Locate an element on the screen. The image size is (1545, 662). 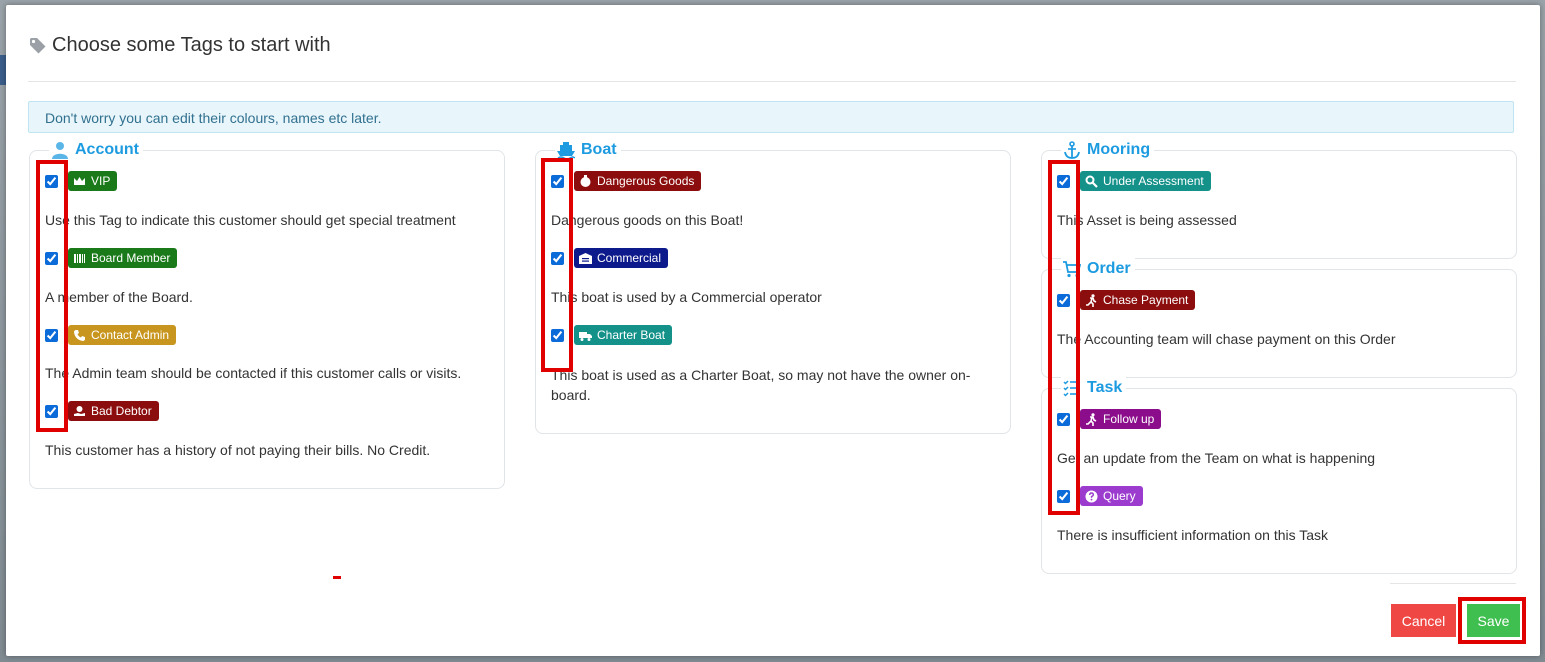
task-title: Task is located at coordinates (1105, 387).